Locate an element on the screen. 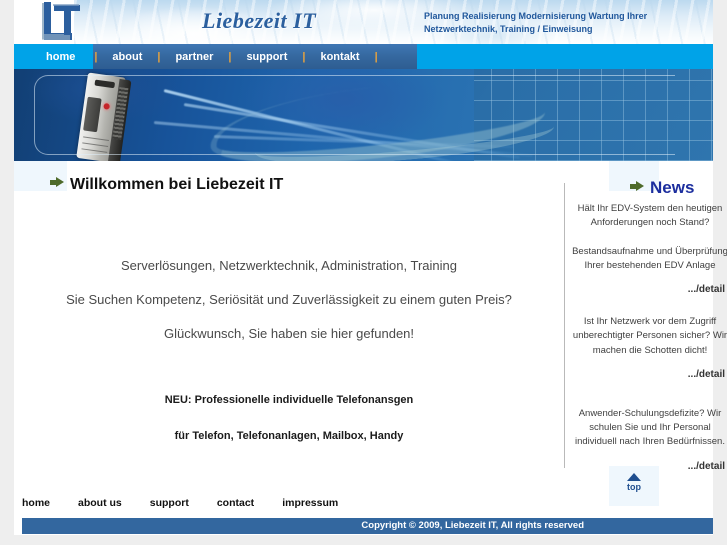 The image size is (727, 545). nav-item-support: support is located at coordinates (266, 56).